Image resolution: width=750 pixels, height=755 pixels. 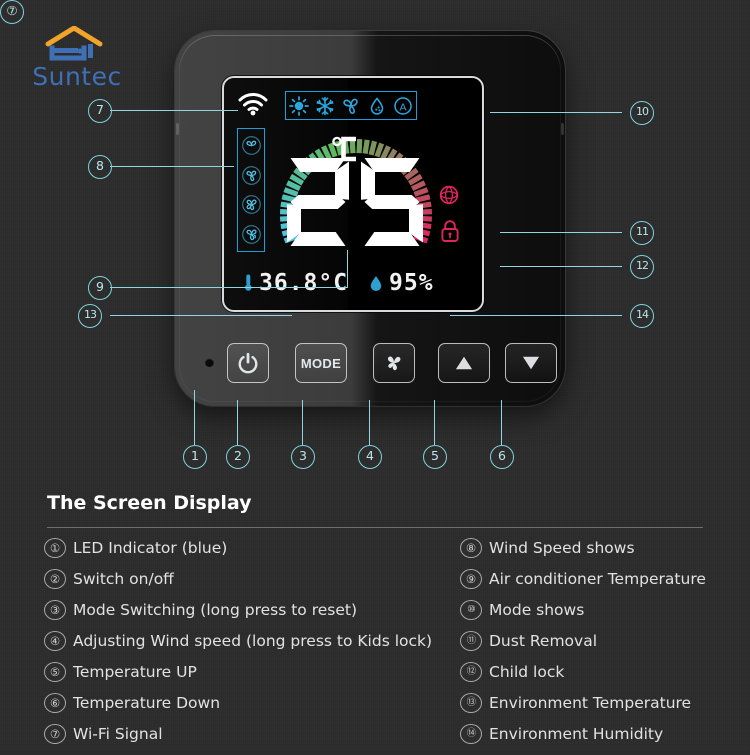 What do you see at coordinates (471, 734) in the screenshot?
I see `legend-item-number: ⑭` at bounding box center [471, 734].